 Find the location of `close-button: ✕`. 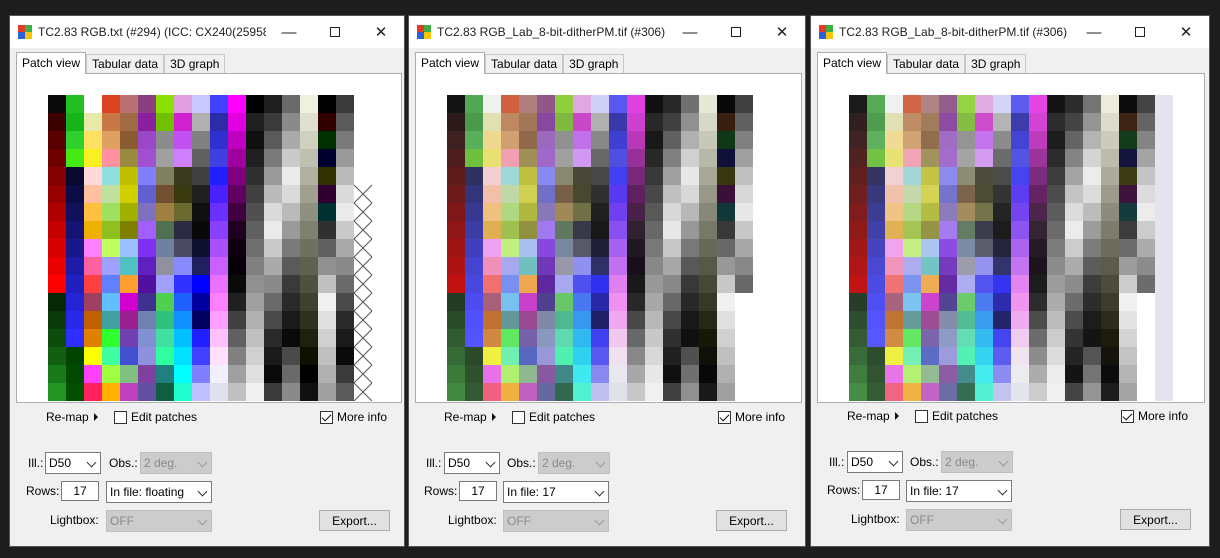

close-button: ✕ is located at coordinates (1186, 32).